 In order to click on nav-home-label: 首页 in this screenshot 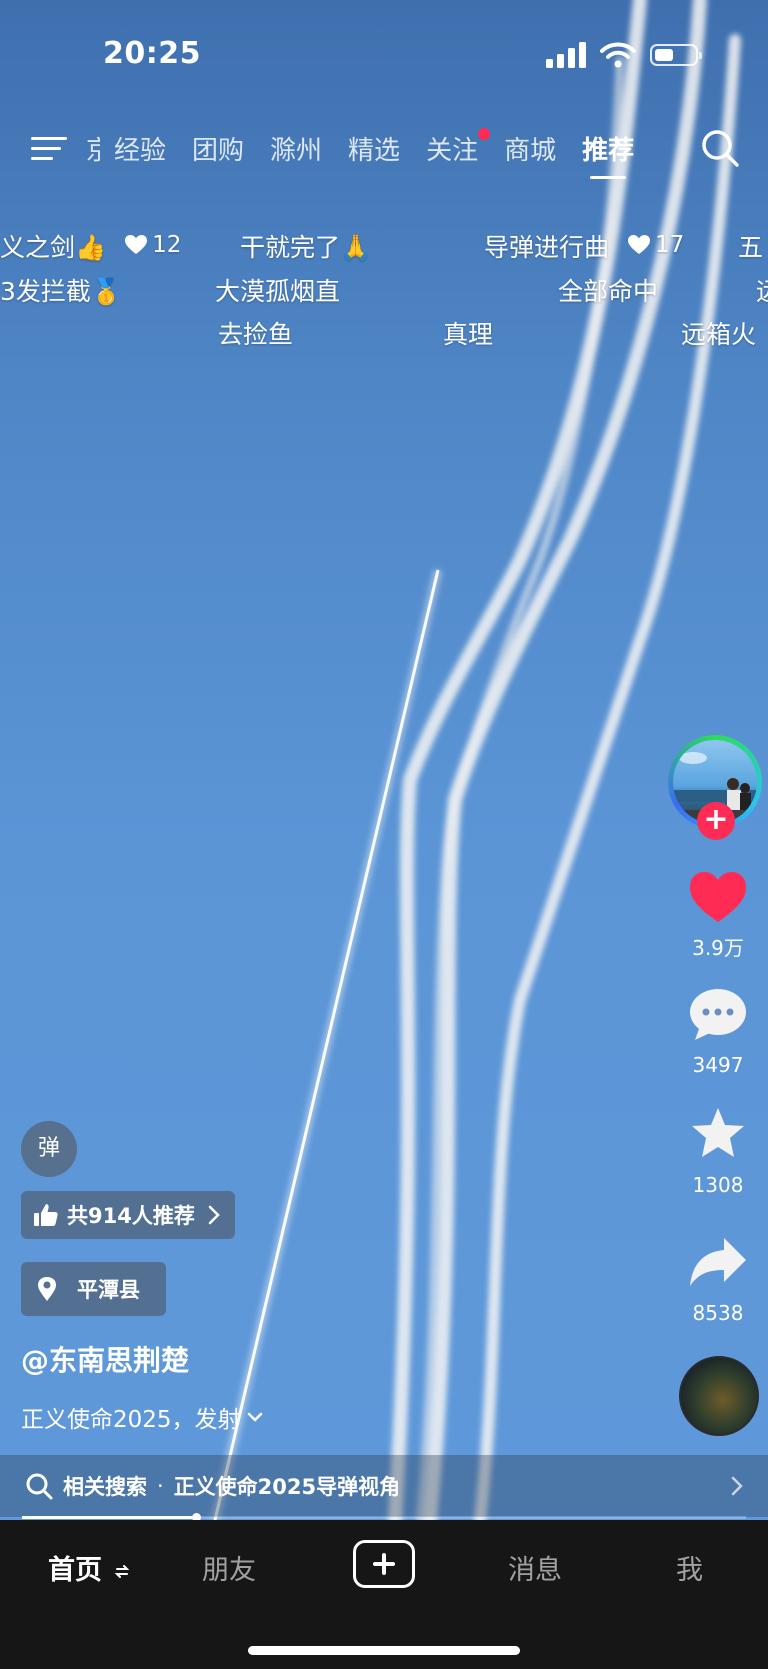, I will do `click(75, 1570)`.